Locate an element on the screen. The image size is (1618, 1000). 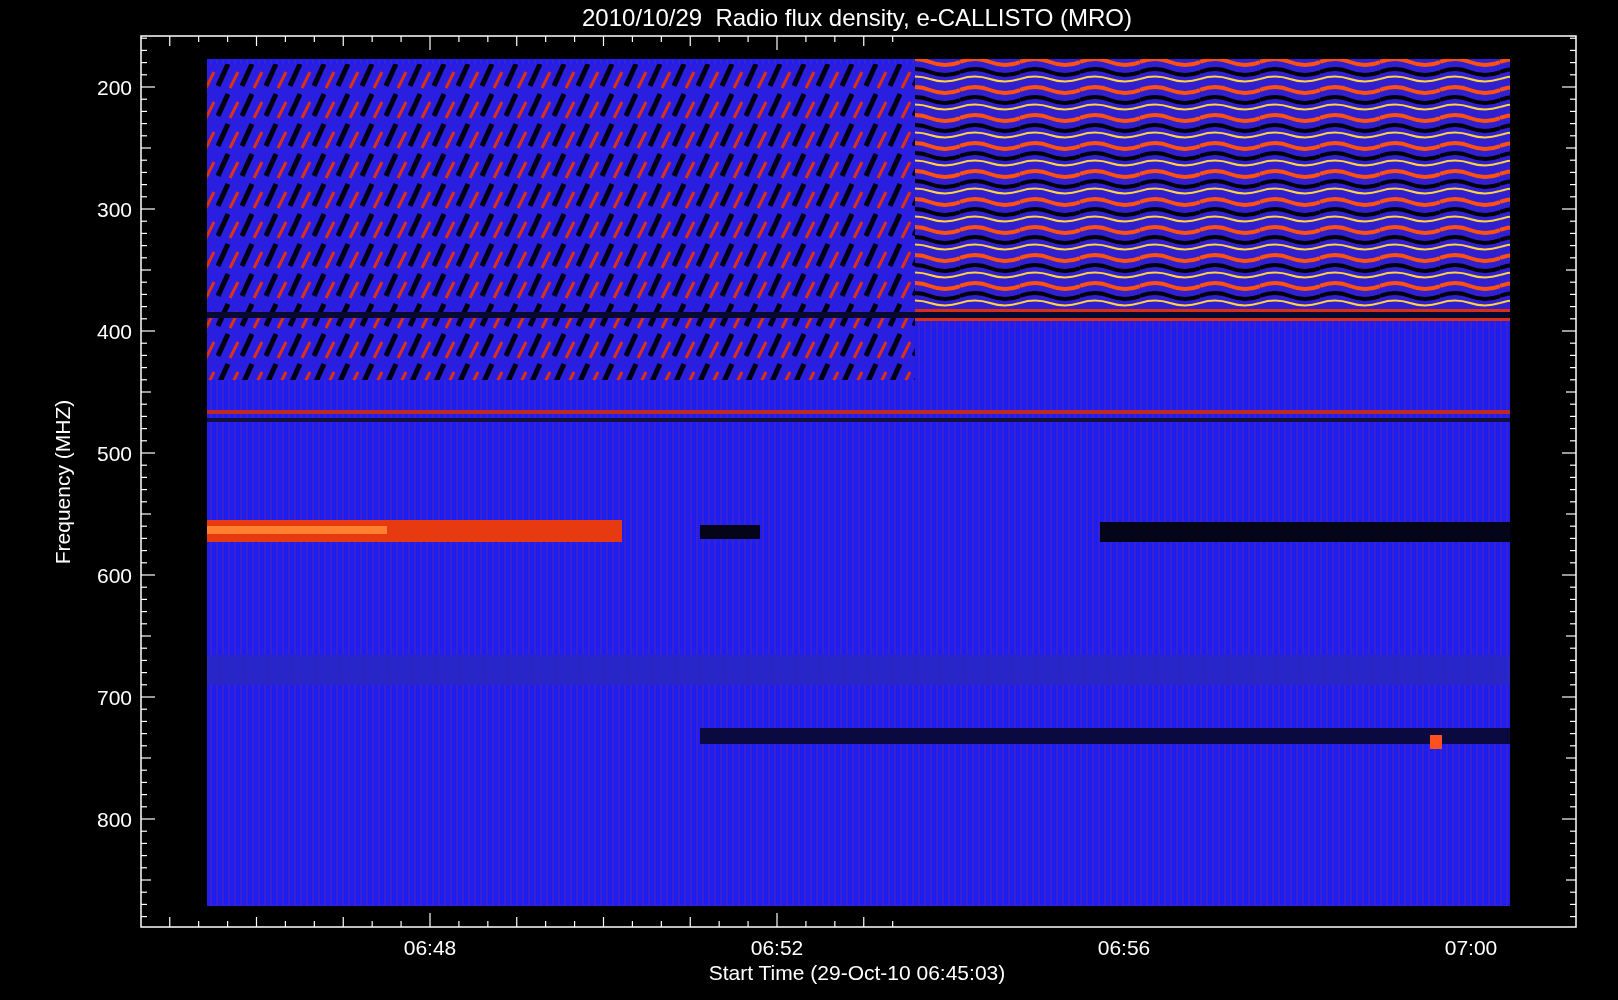
y-tick-label: 300 is located at coordinates (114, 209).